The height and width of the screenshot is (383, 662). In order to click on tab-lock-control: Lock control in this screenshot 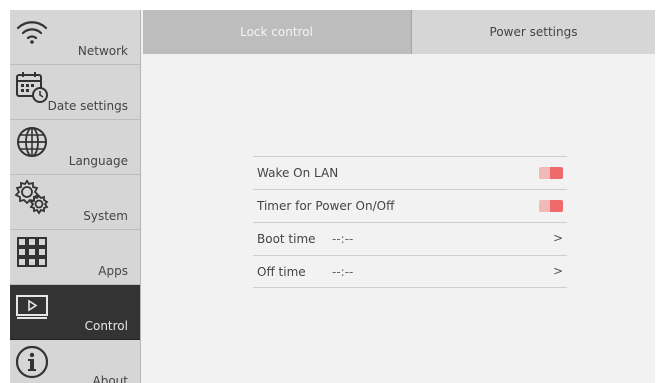, I will do `click(276, 32)`.